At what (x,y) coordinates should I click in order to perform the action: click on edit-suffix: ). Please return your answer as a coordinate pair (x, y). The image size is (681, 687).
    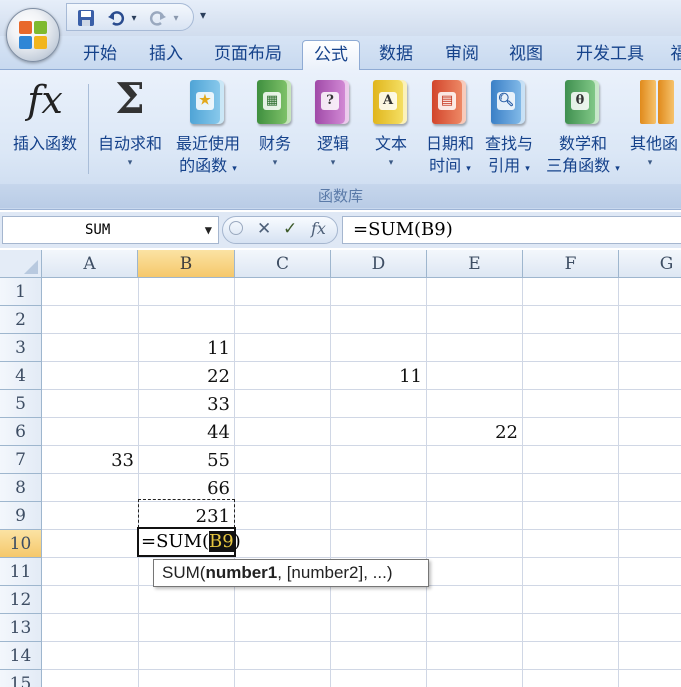
    Looking at the image, I should click on (237, 541).